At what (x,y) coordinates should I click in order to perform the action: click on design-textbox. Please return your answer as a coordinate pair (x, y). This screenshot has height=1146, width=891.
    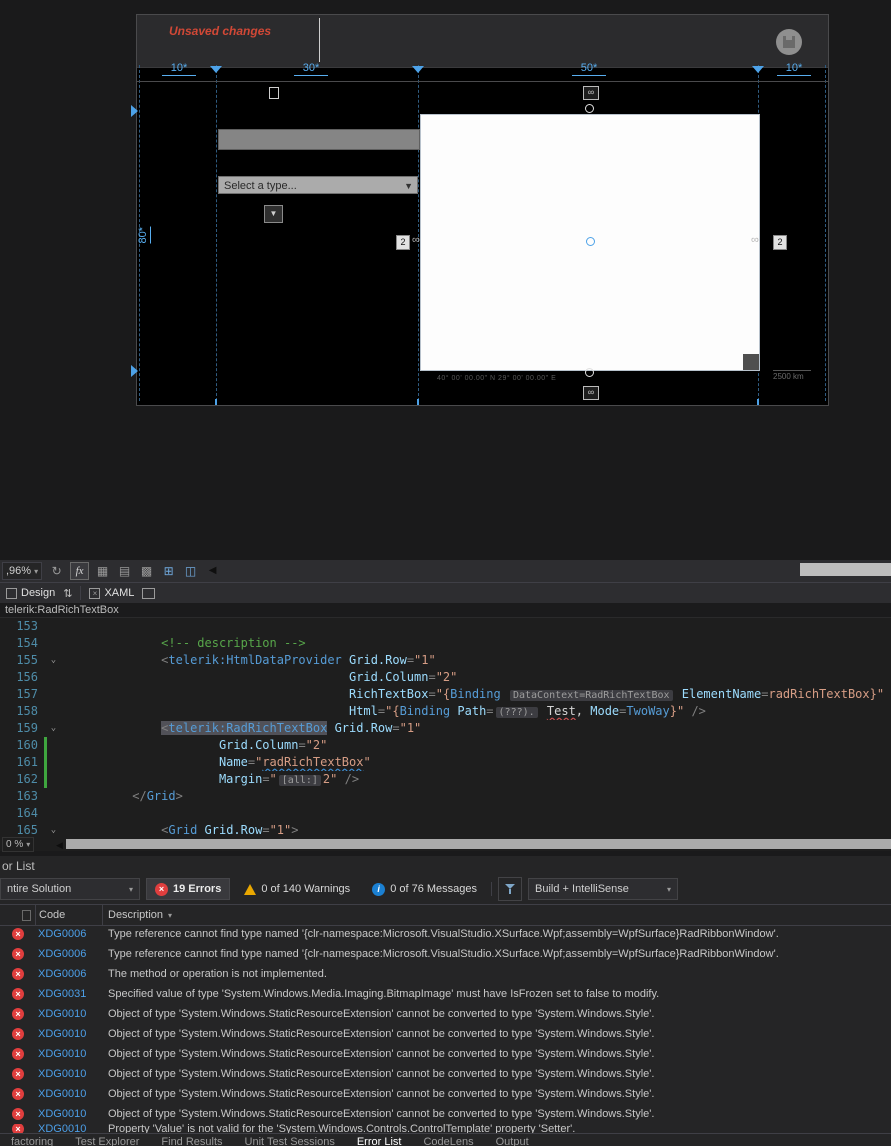
    Looking at the image, I should click on (319, 139).